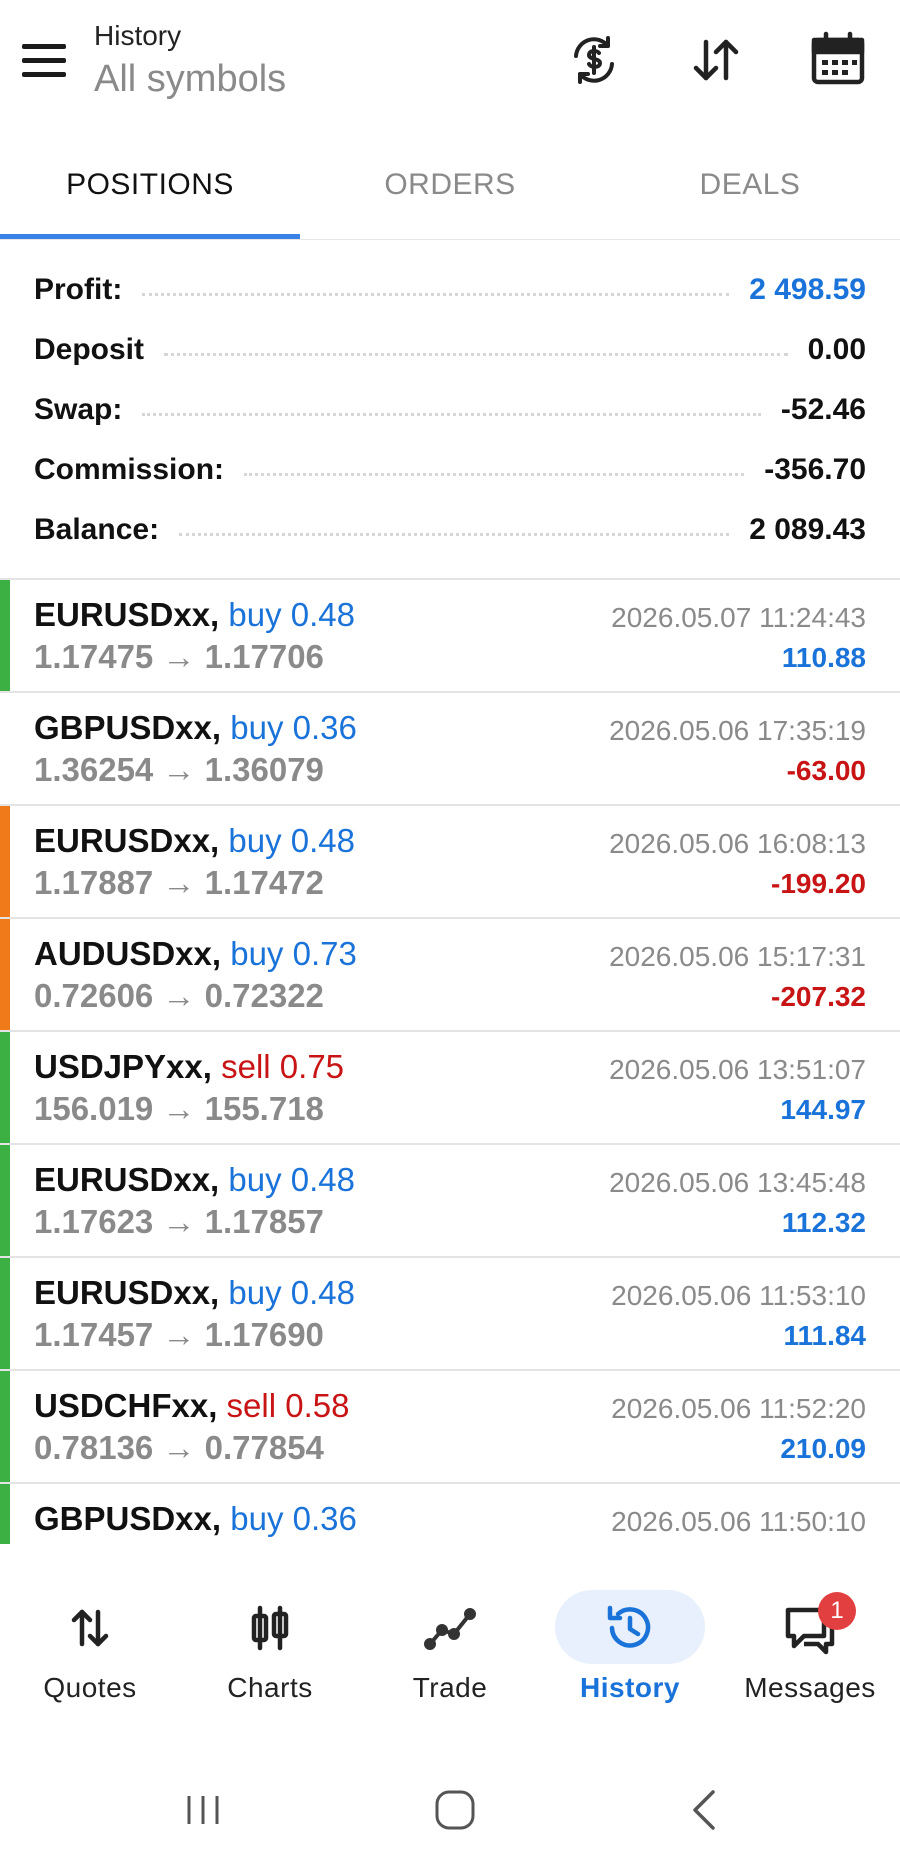 The height and width of the screenshot is (1860, 900). What do you see at coordinates (738, 617) in the screenshot?
I see `position-time: 2026.05.07 11:24:43` at bounding box center [738, 617].